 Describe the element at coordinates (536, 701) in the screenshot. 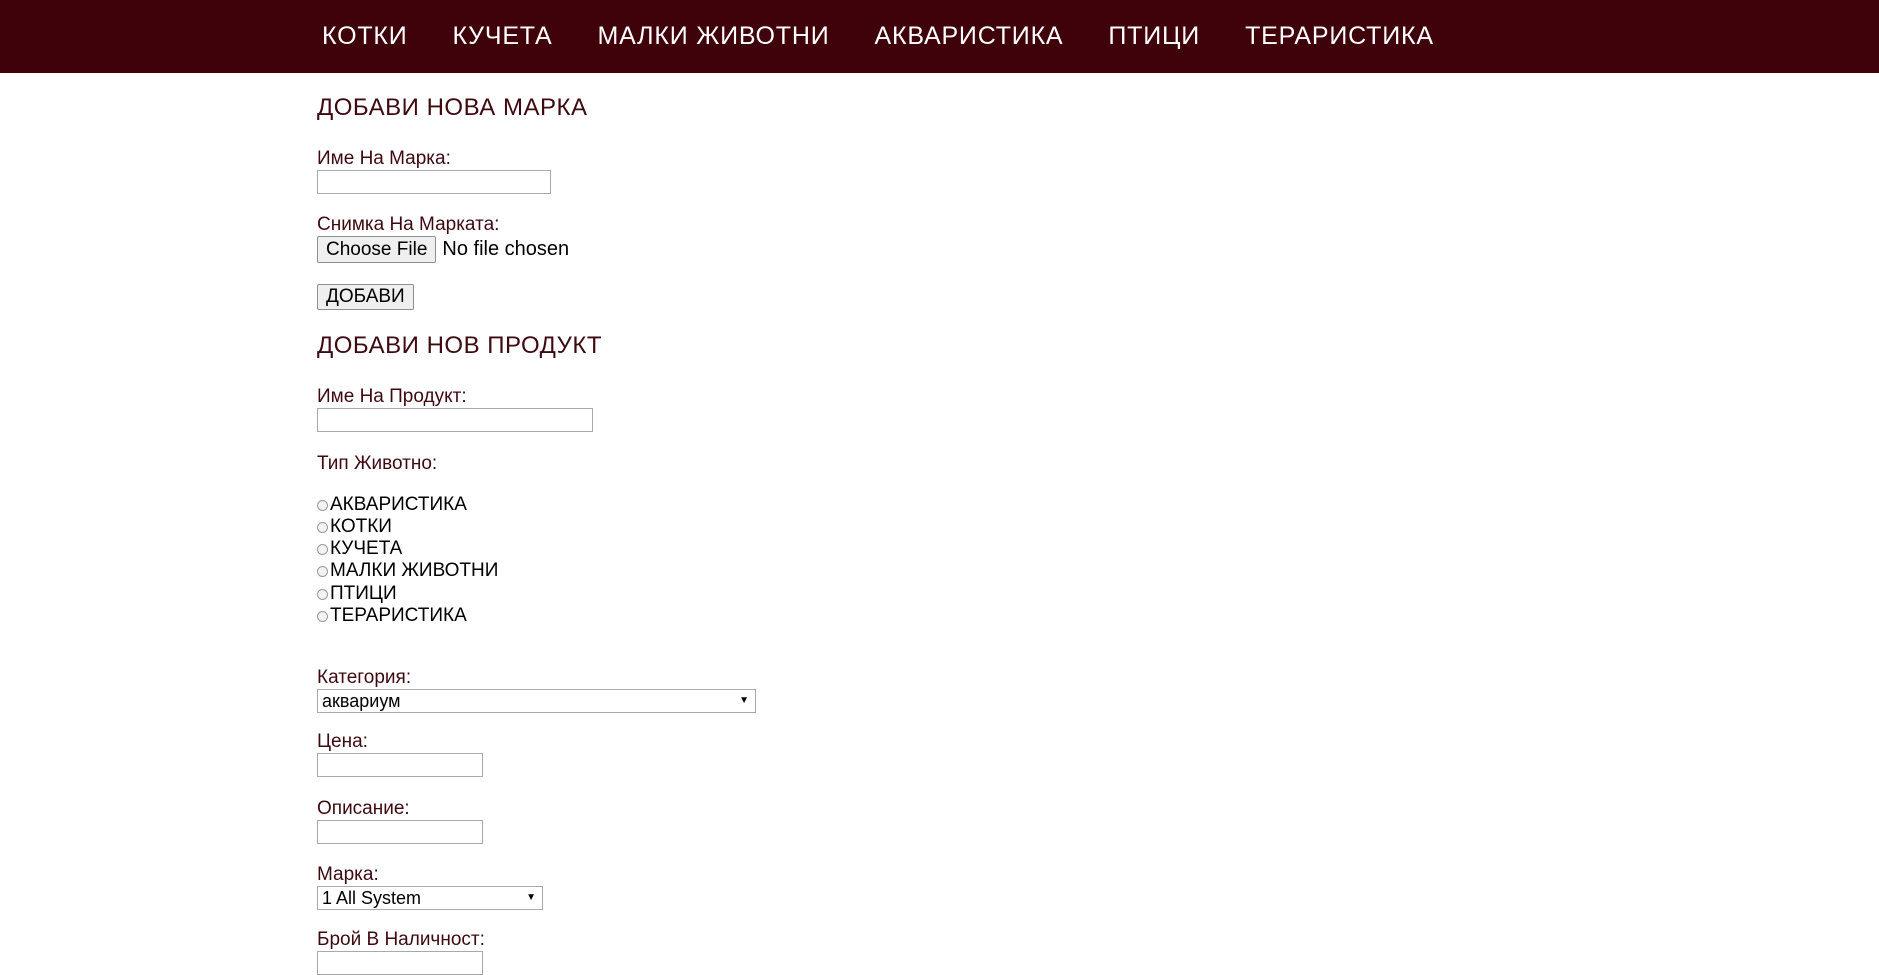

I see `category-select: аквариум ▼` at that location.